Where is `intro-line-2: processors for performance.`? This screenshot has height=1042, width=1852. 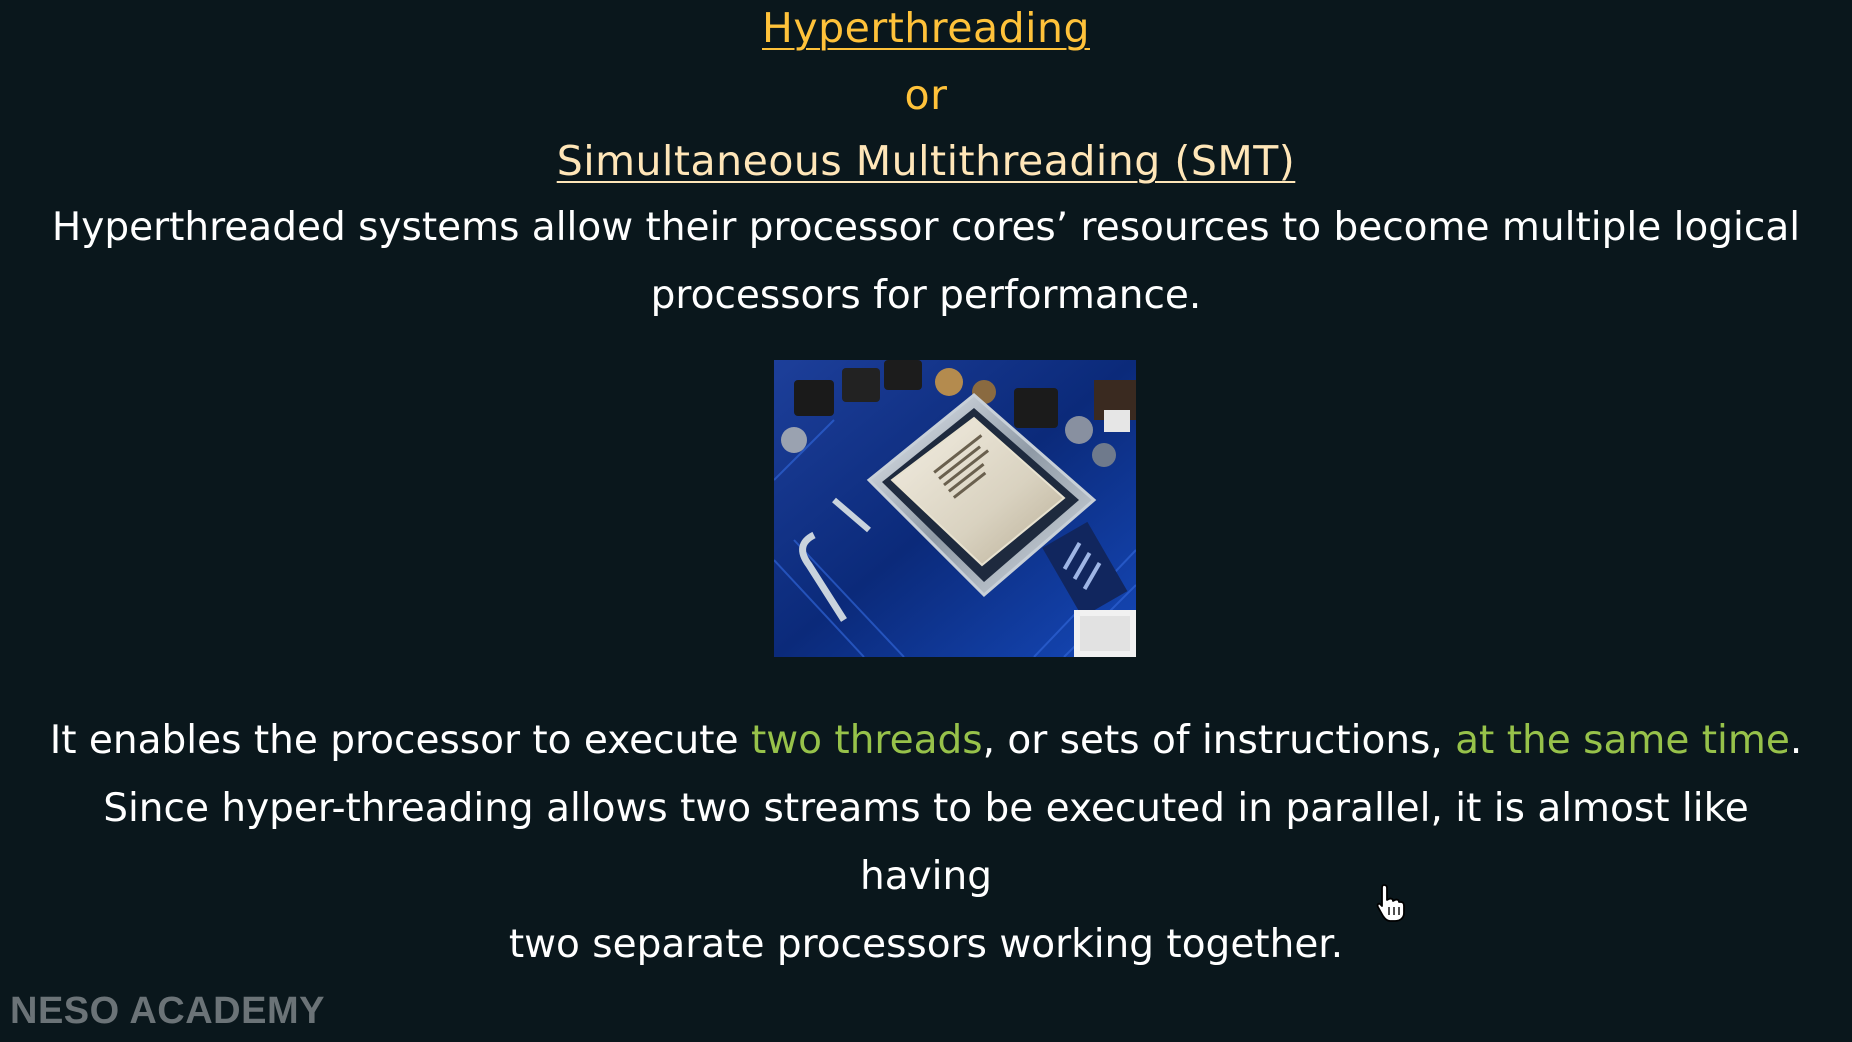
intro-line-2: processors for performance. is located at coordinates (926, 295).